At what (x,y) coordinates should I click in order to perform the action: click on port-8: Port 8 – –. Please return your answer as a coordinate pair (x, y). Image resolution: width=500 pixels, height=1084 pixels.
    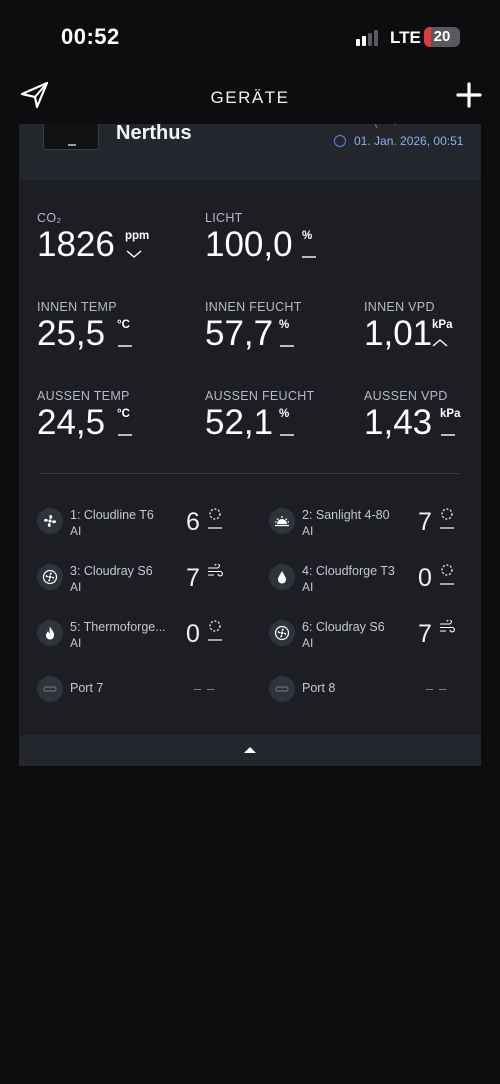
    Looking at the image, I should click on (374, 692).